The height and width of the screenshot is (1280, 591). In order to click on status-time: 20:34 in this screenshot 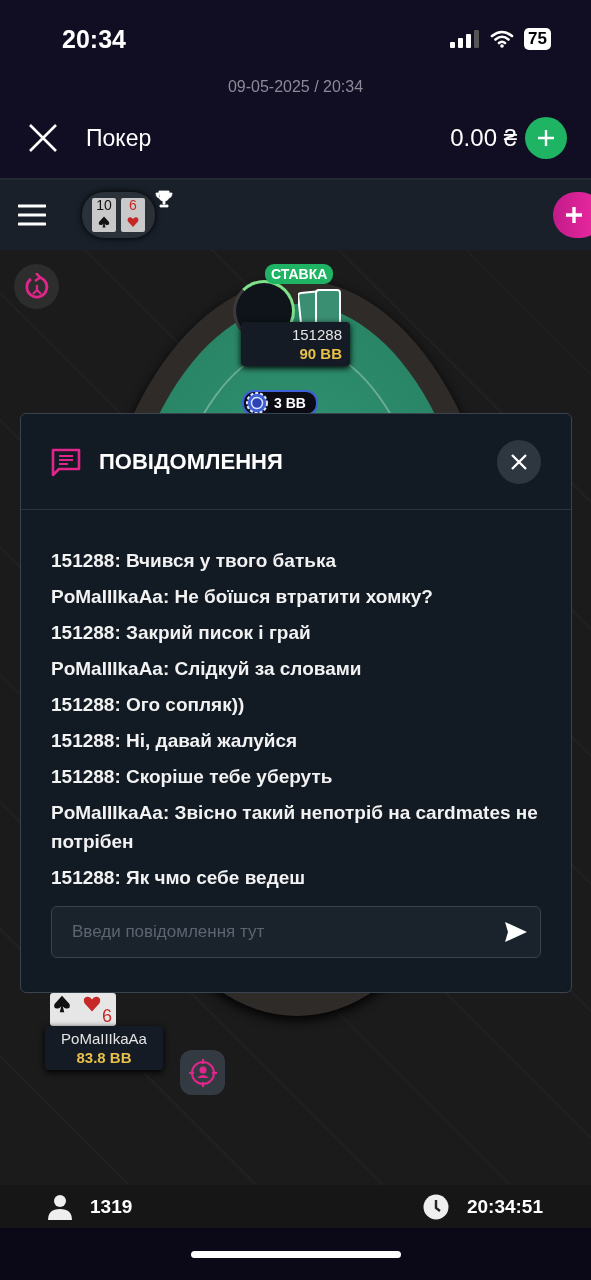, I will do `click(94, 39)`.